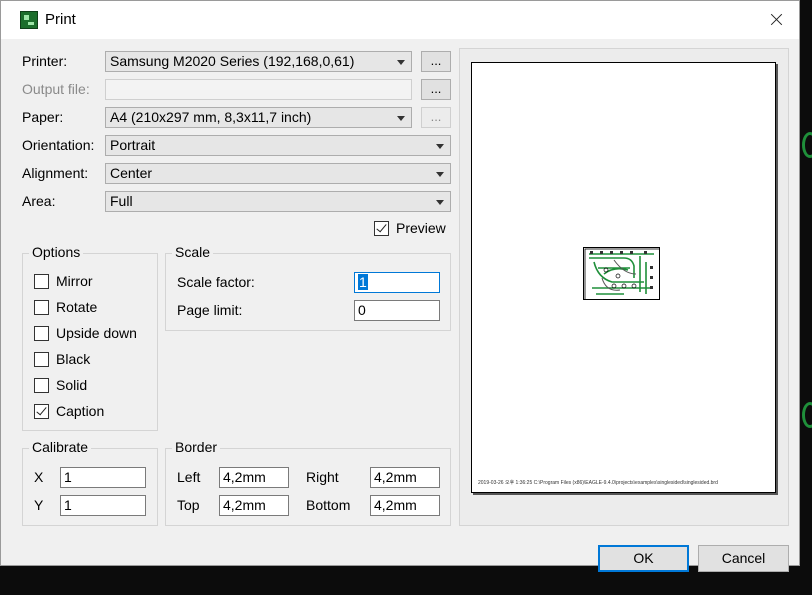 This screenshot has width=812, height=595. What do you see at coordinates (743, 558) in the screenshot?
I see `cancel-button: Cancel` at bounding box center [743, 558].